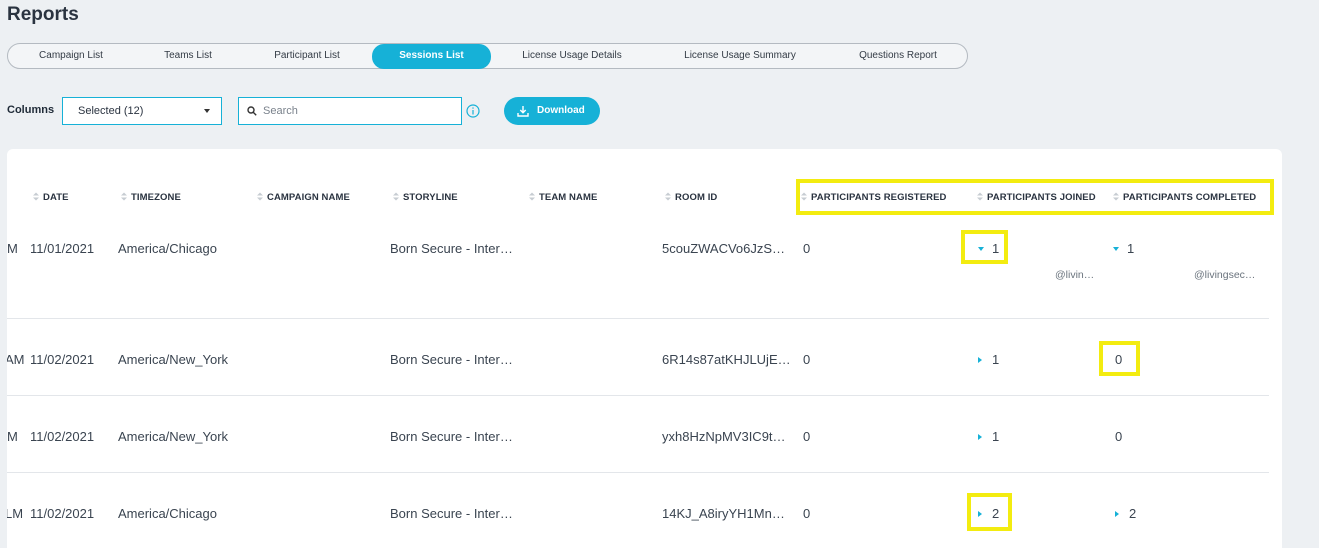 This screenshot has width=1319, height=548. I want to click on cell-joined: 2, so click(988, 513).